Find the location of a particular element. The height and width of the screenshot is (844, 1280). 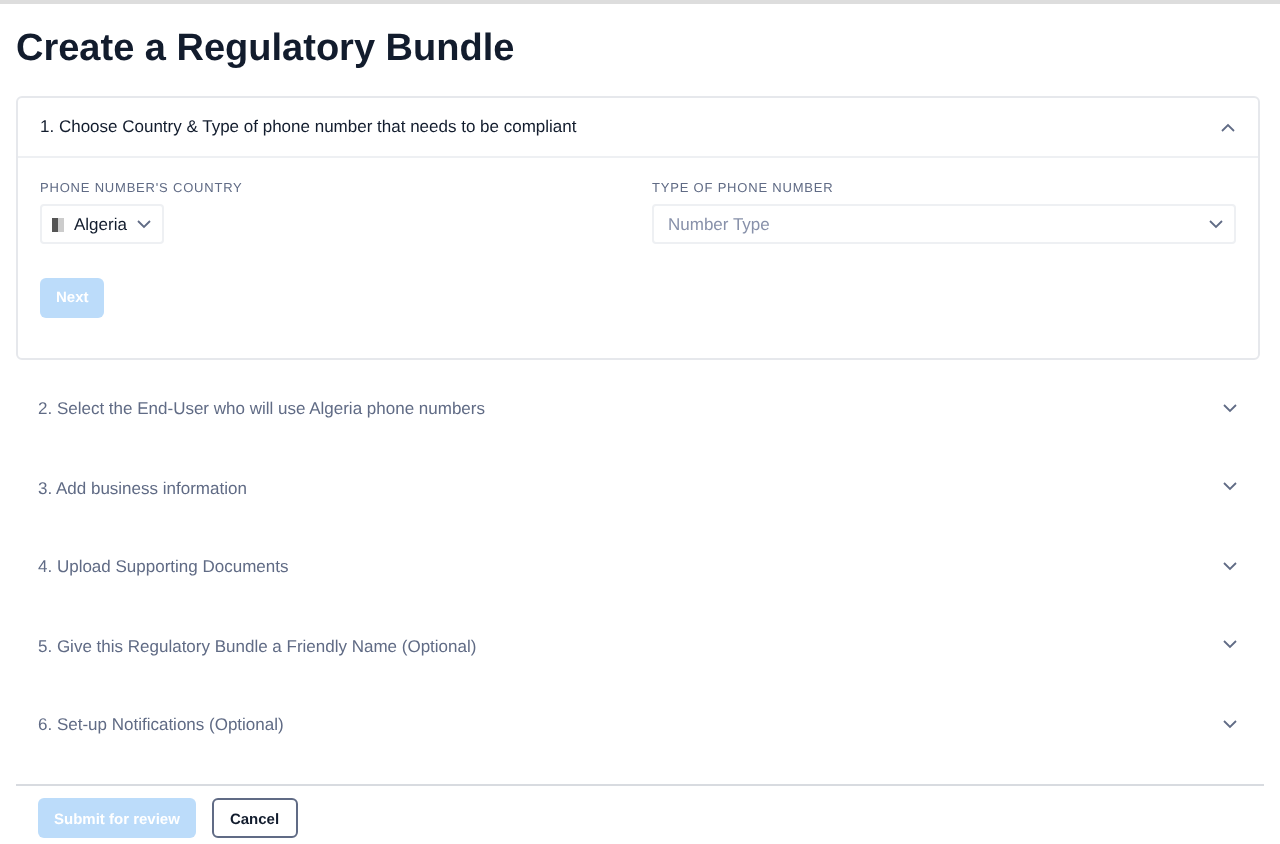

number-type-select: Number Type is located at coordinates (944, 224).